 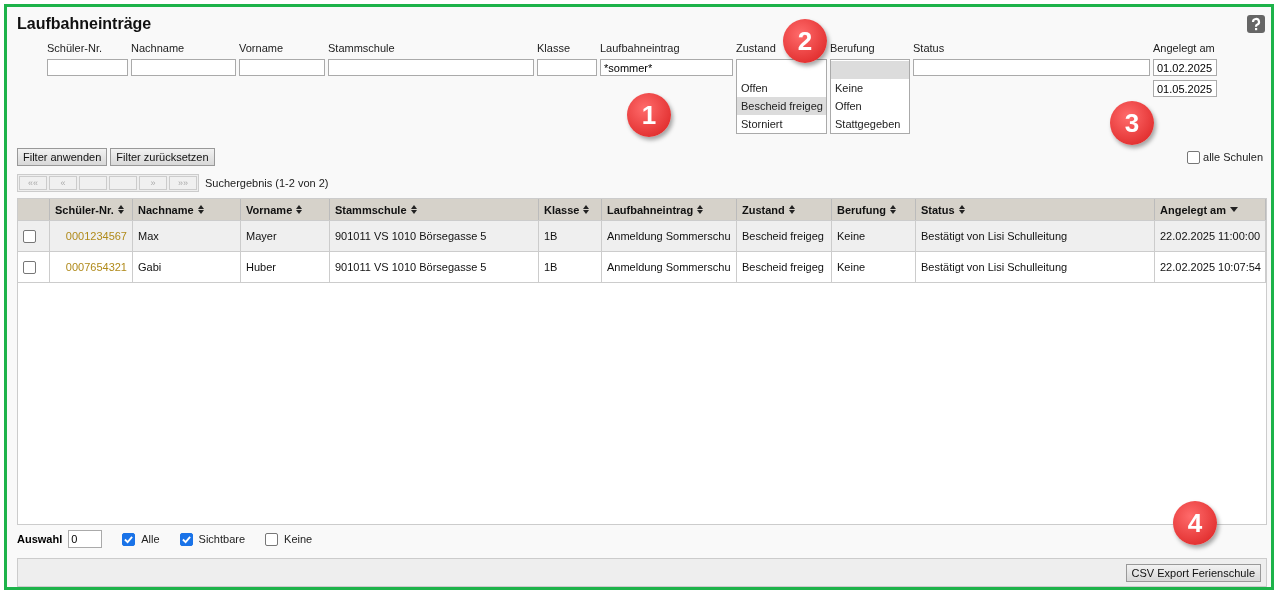 I want to click on annotation-badge: 1, so click(x=649, y=115).